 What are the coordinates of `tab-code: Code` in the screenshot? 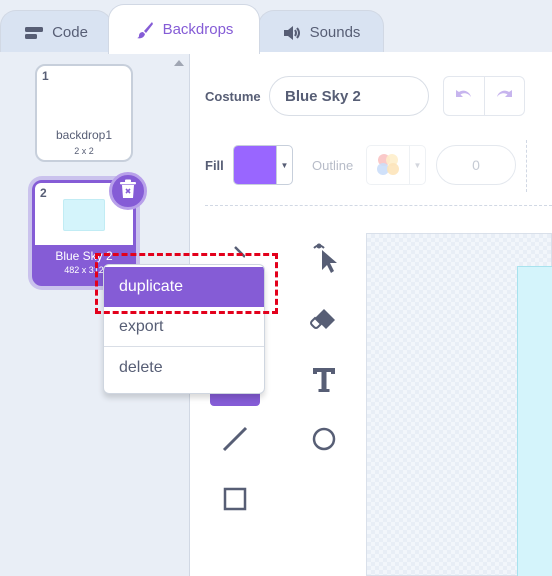 It's located at (56, 32).